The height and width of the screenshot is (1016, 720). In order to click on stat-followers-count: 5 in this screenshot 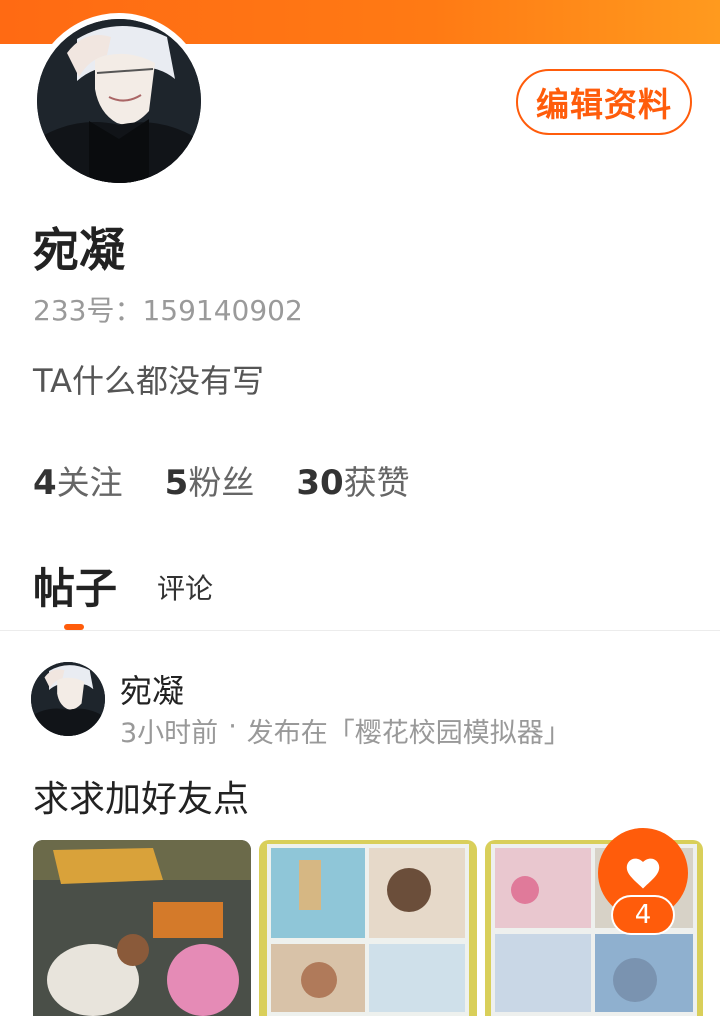, I will do `click(176, 483)`.